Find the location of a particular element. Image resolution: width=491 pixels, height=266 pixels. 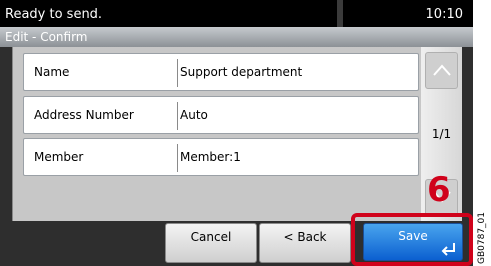

row-value: Member:1 is located at coordinates (210, 157).